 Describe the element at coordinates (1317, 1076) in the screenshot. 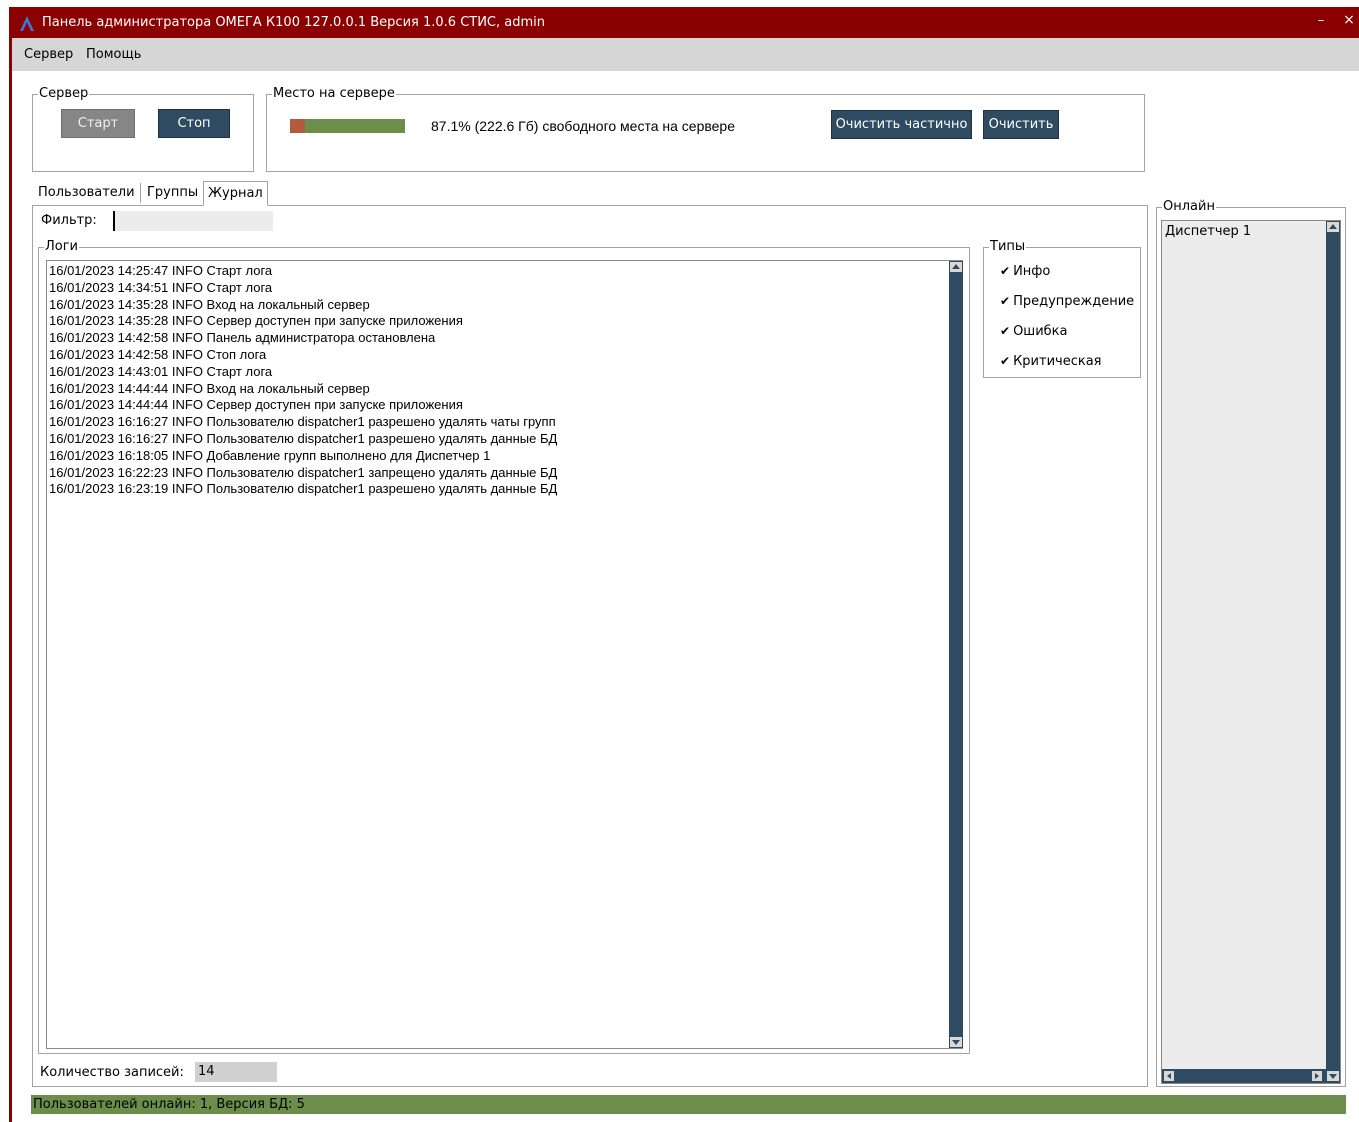

I see `online-scroll-right-icon` at that location.